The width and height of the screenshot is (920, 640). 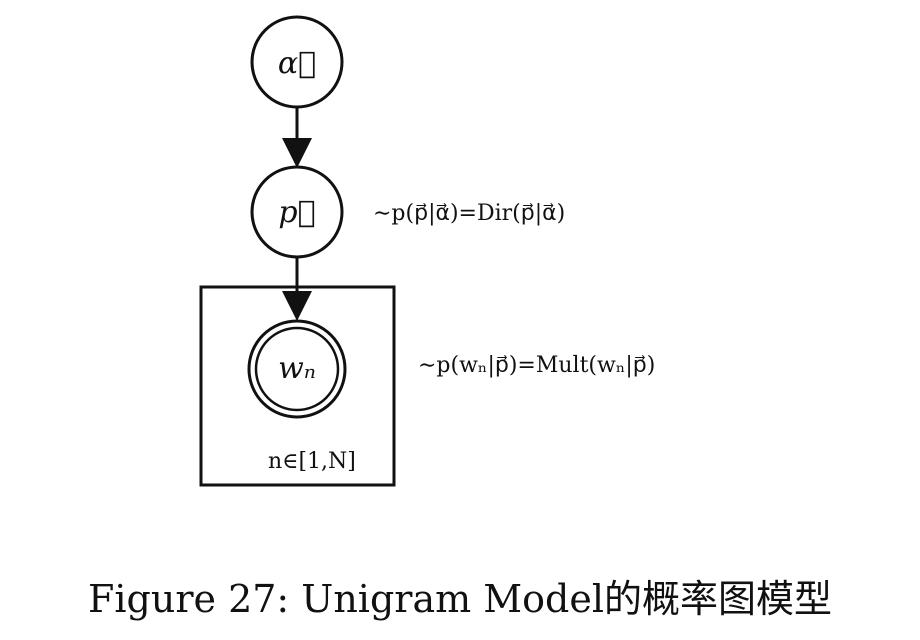 I want to click on node-alpha: α⃗, so click(x=297, y=62).